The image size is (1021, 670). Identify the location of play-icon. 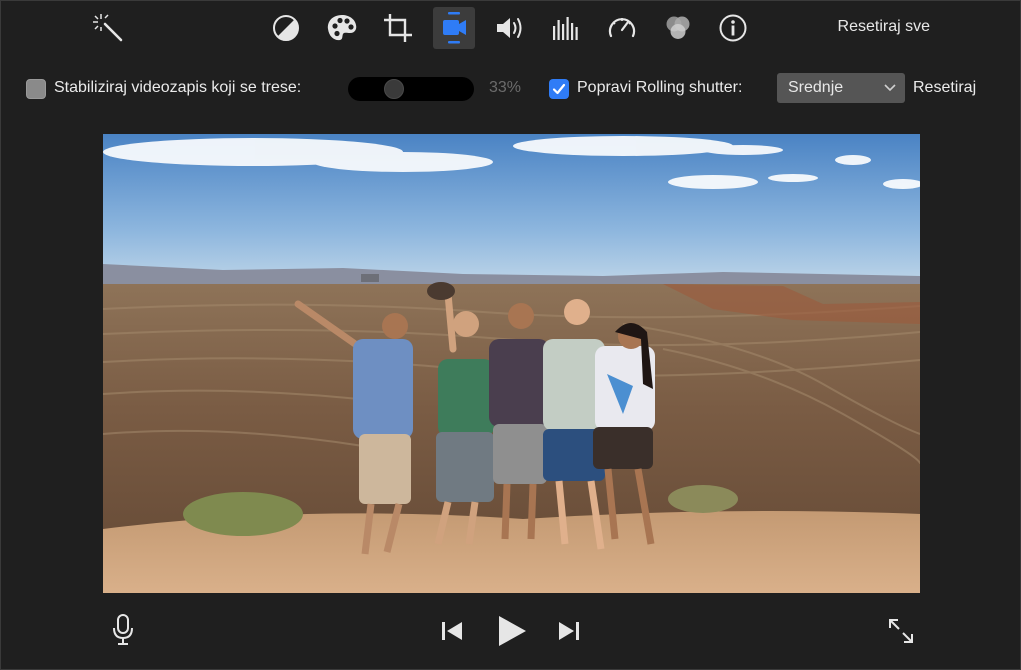
(512, 631).